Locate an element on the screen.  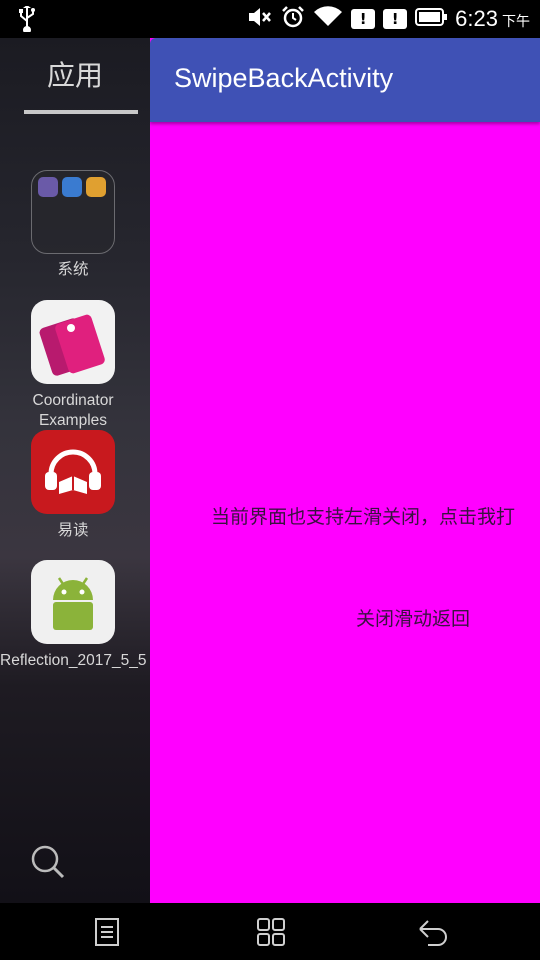
menu-icon is located at coordinates (107, 932).